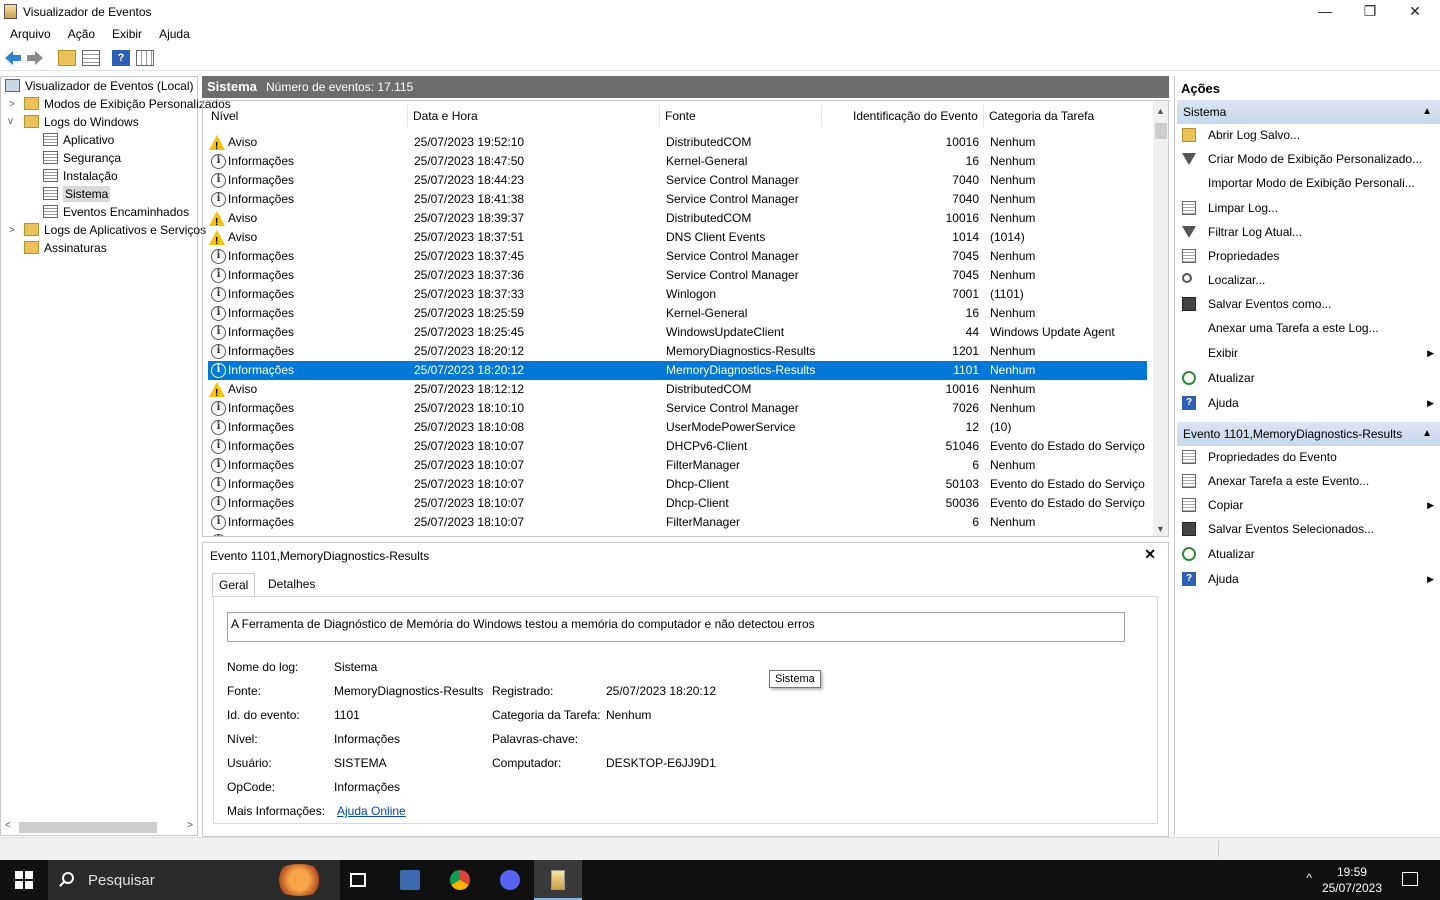 Image resolution: width=1440 pixels, height=900 pixels. I want to click on notification-center-icon, so click(1410, 879).